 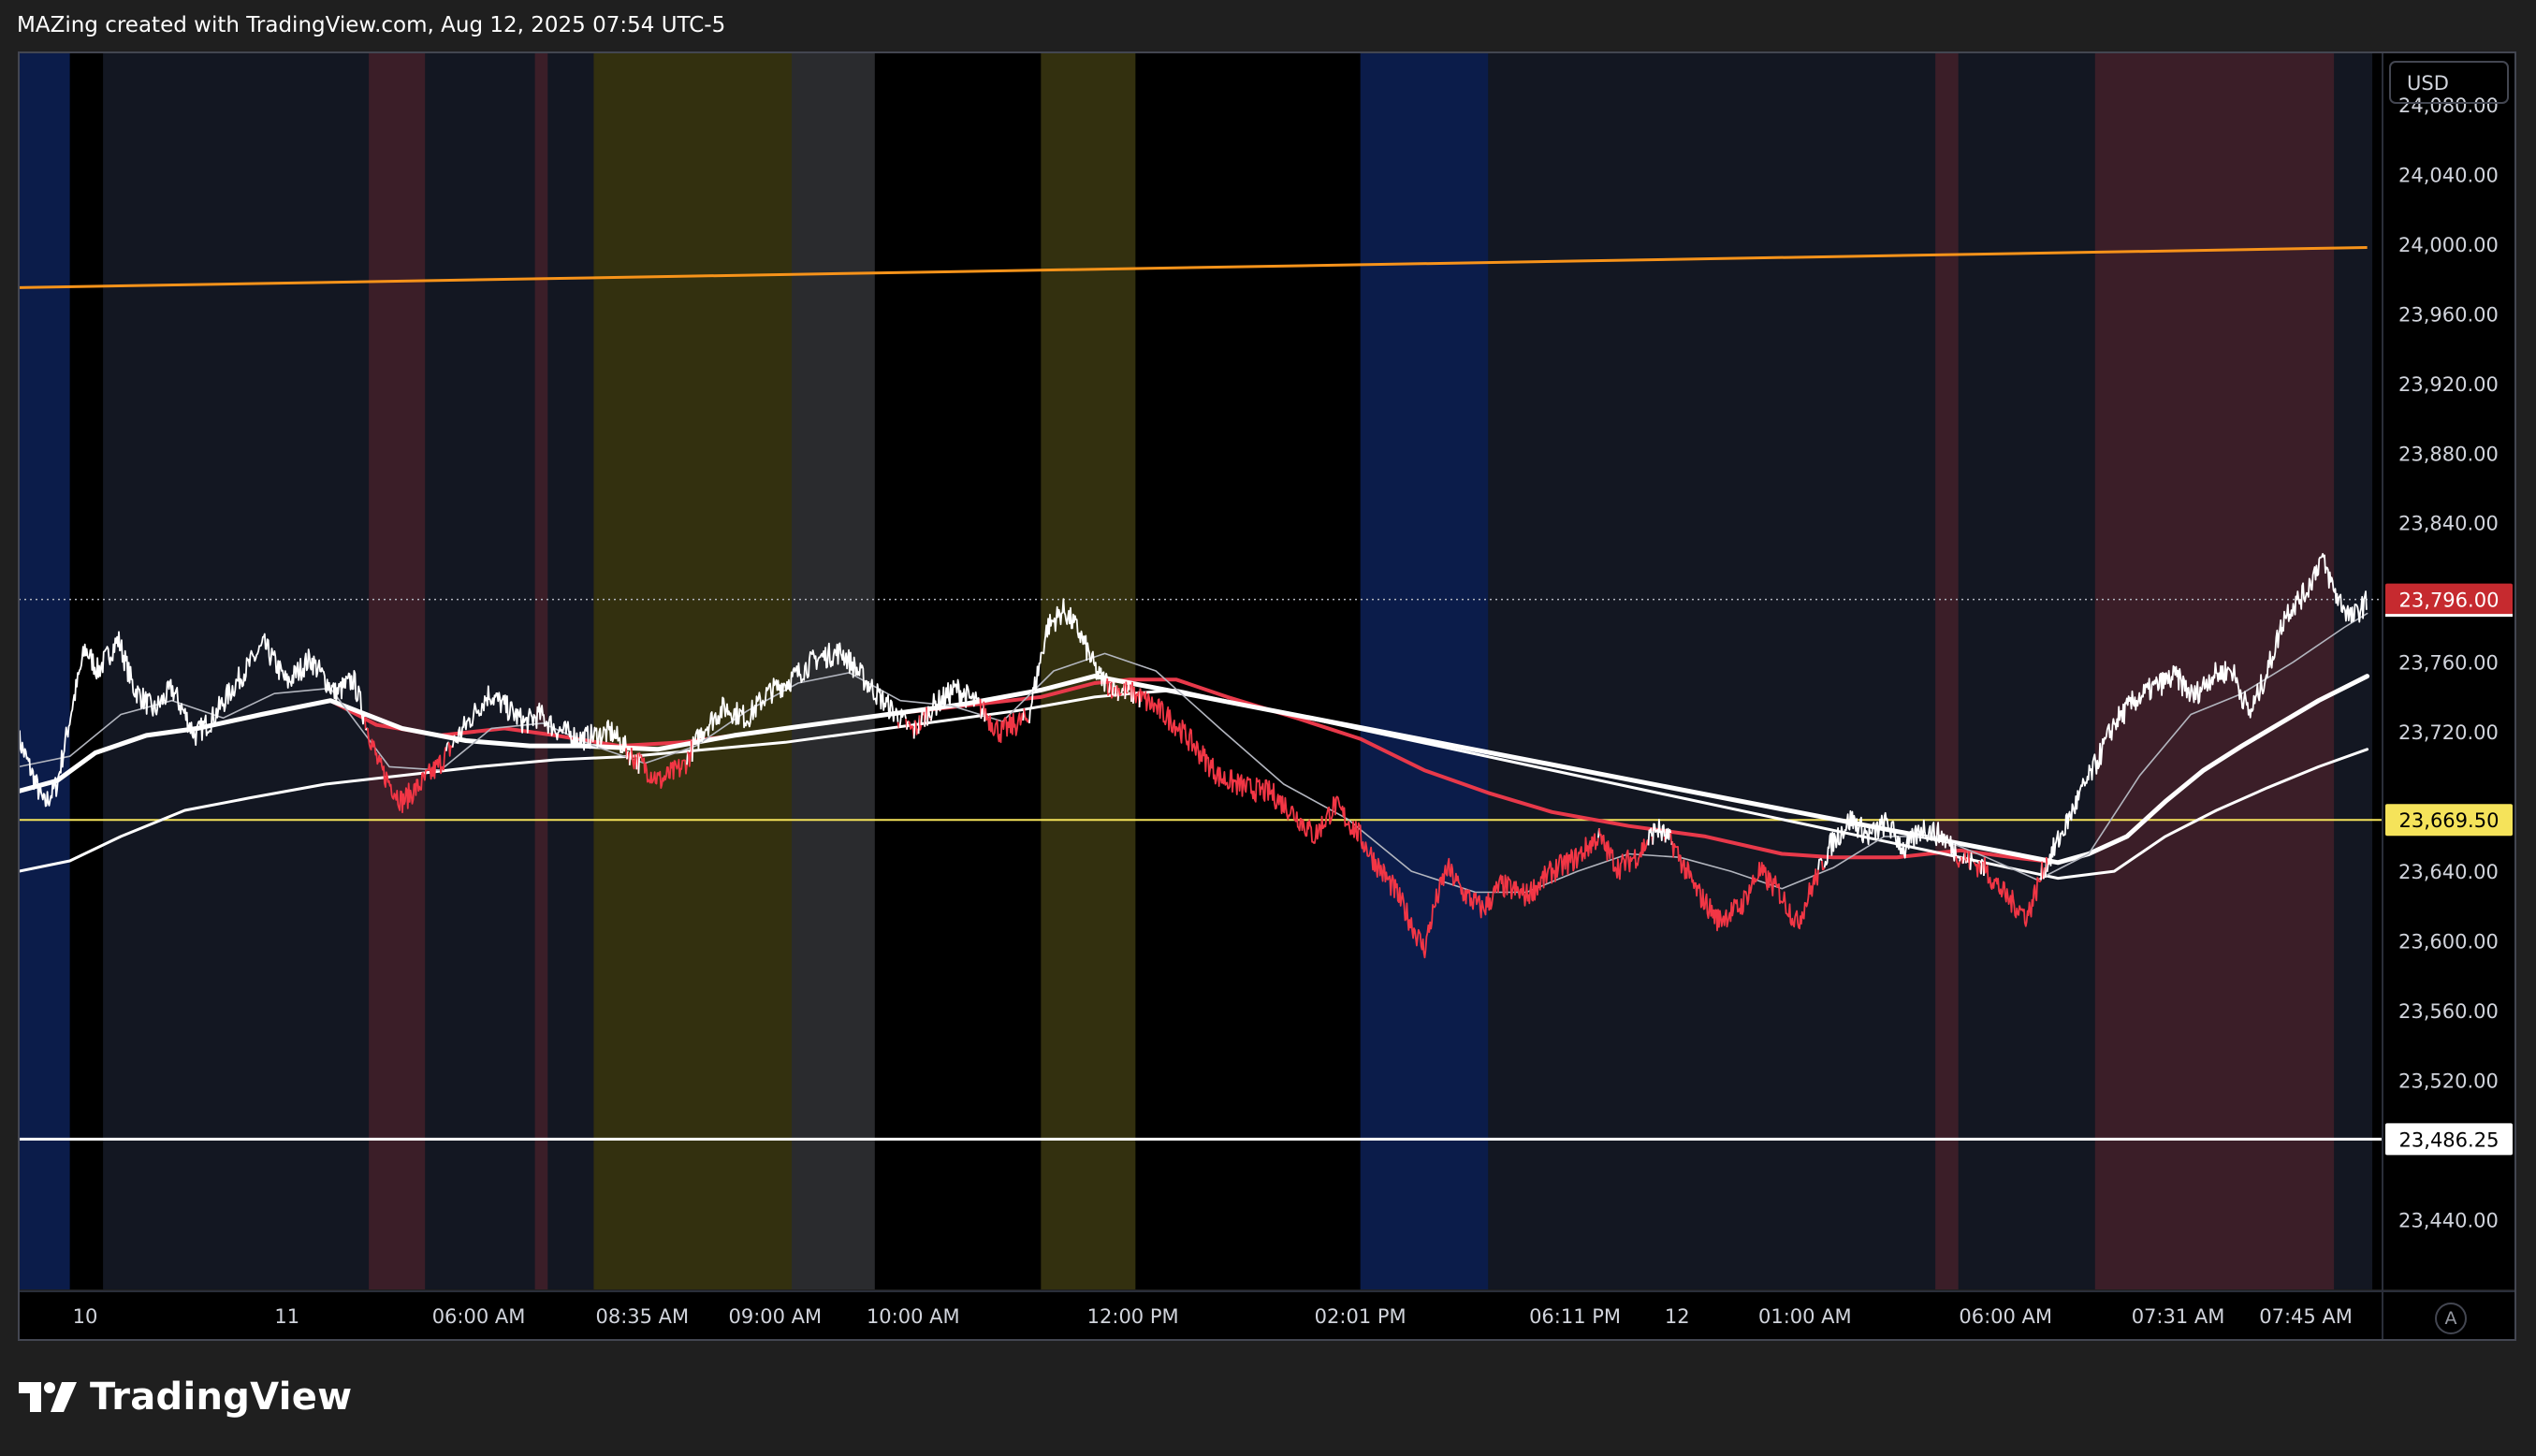 I want to click on price-badge-white: 23,486.25, so click(x=2449, y=1139).